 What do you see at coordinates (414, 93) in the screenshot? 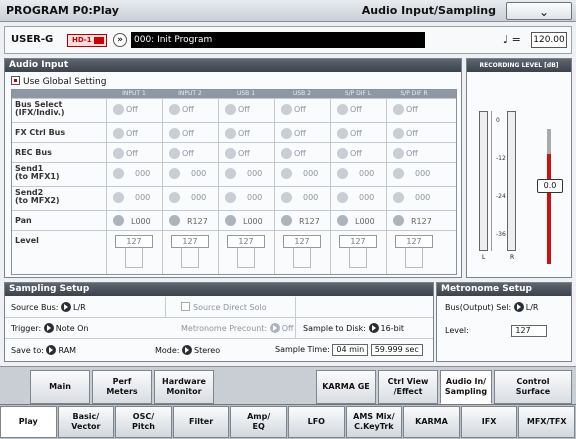
I see `column-header-label: S/P DIF R` at bounding box center [414, 93].